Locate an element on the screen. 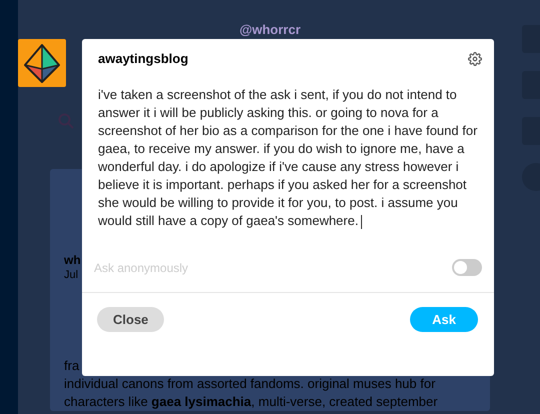 This screenshot has height=414, width=540. search-icon is located at coordinates (66, 121).